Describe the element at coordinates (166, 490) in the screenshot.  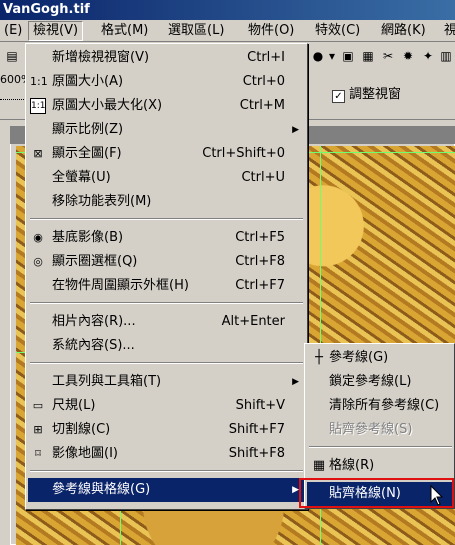
I see `menu-item-guides-grid: 參考線與格線(G) ▶` at that location.